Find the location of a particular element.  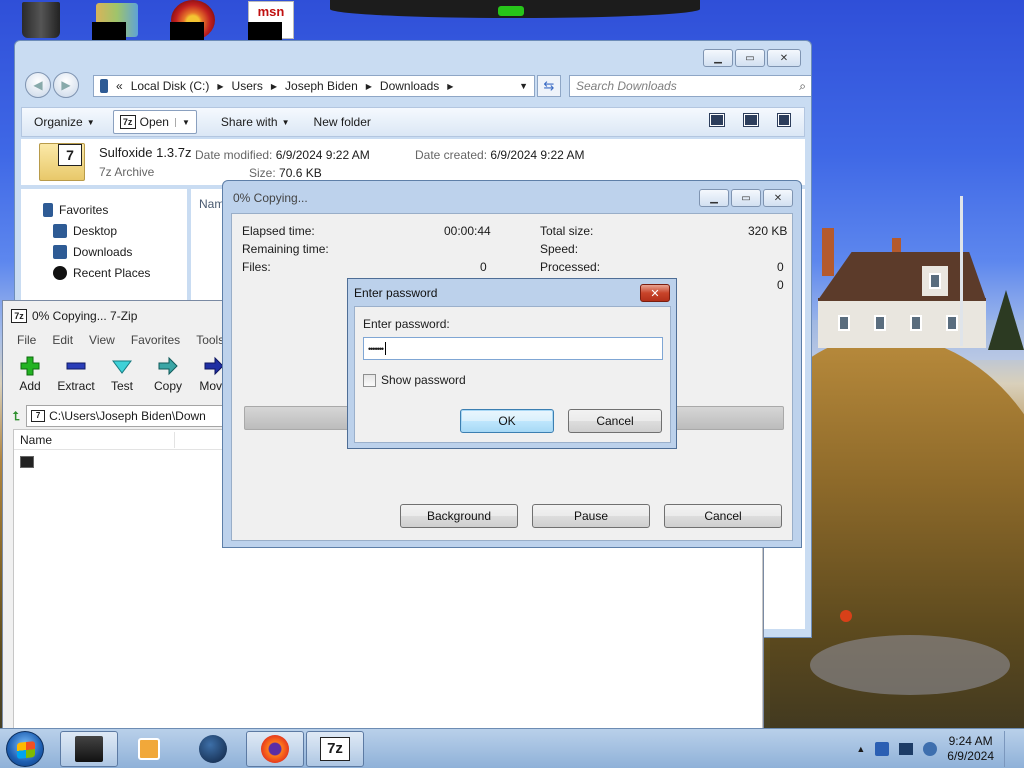

menu-edit: Edit is located at coordinates (62, 340).